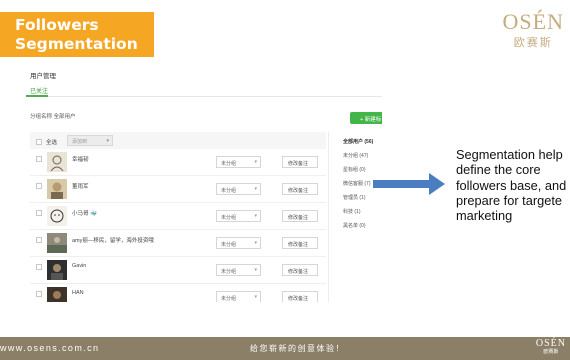 This screenshot has height=360, width=570. I want to click on sidebar-item-blacklist: 黑名单 (0), so click(354, 225).